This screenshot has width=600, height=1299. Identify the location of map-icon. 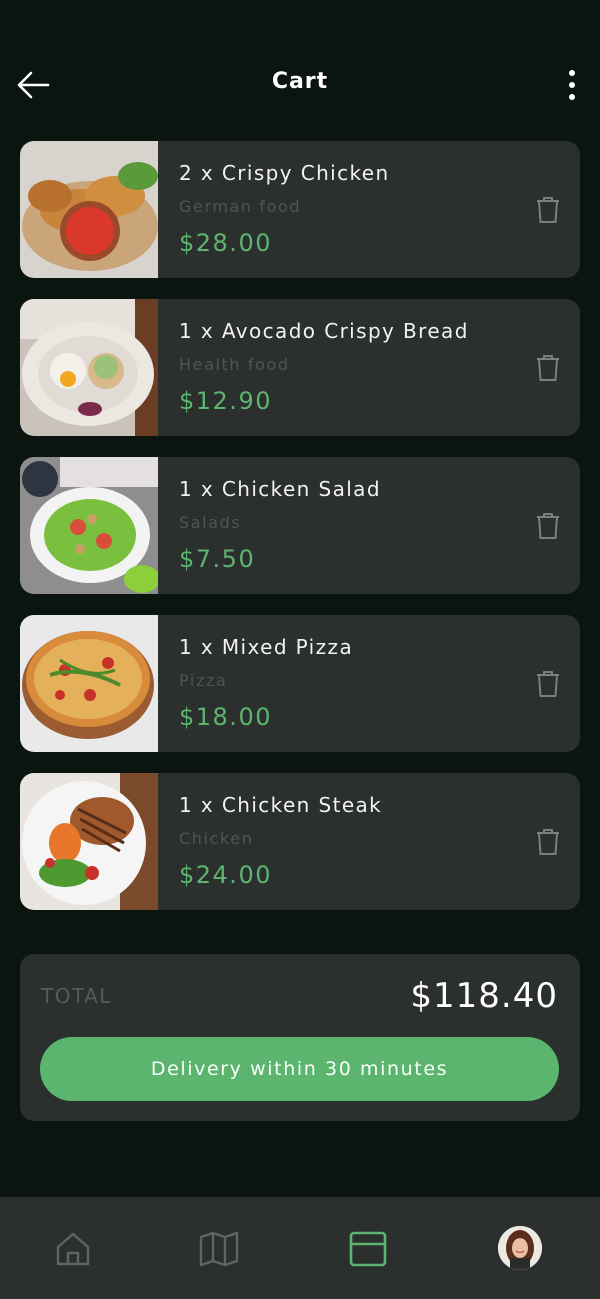
(219, 1249).